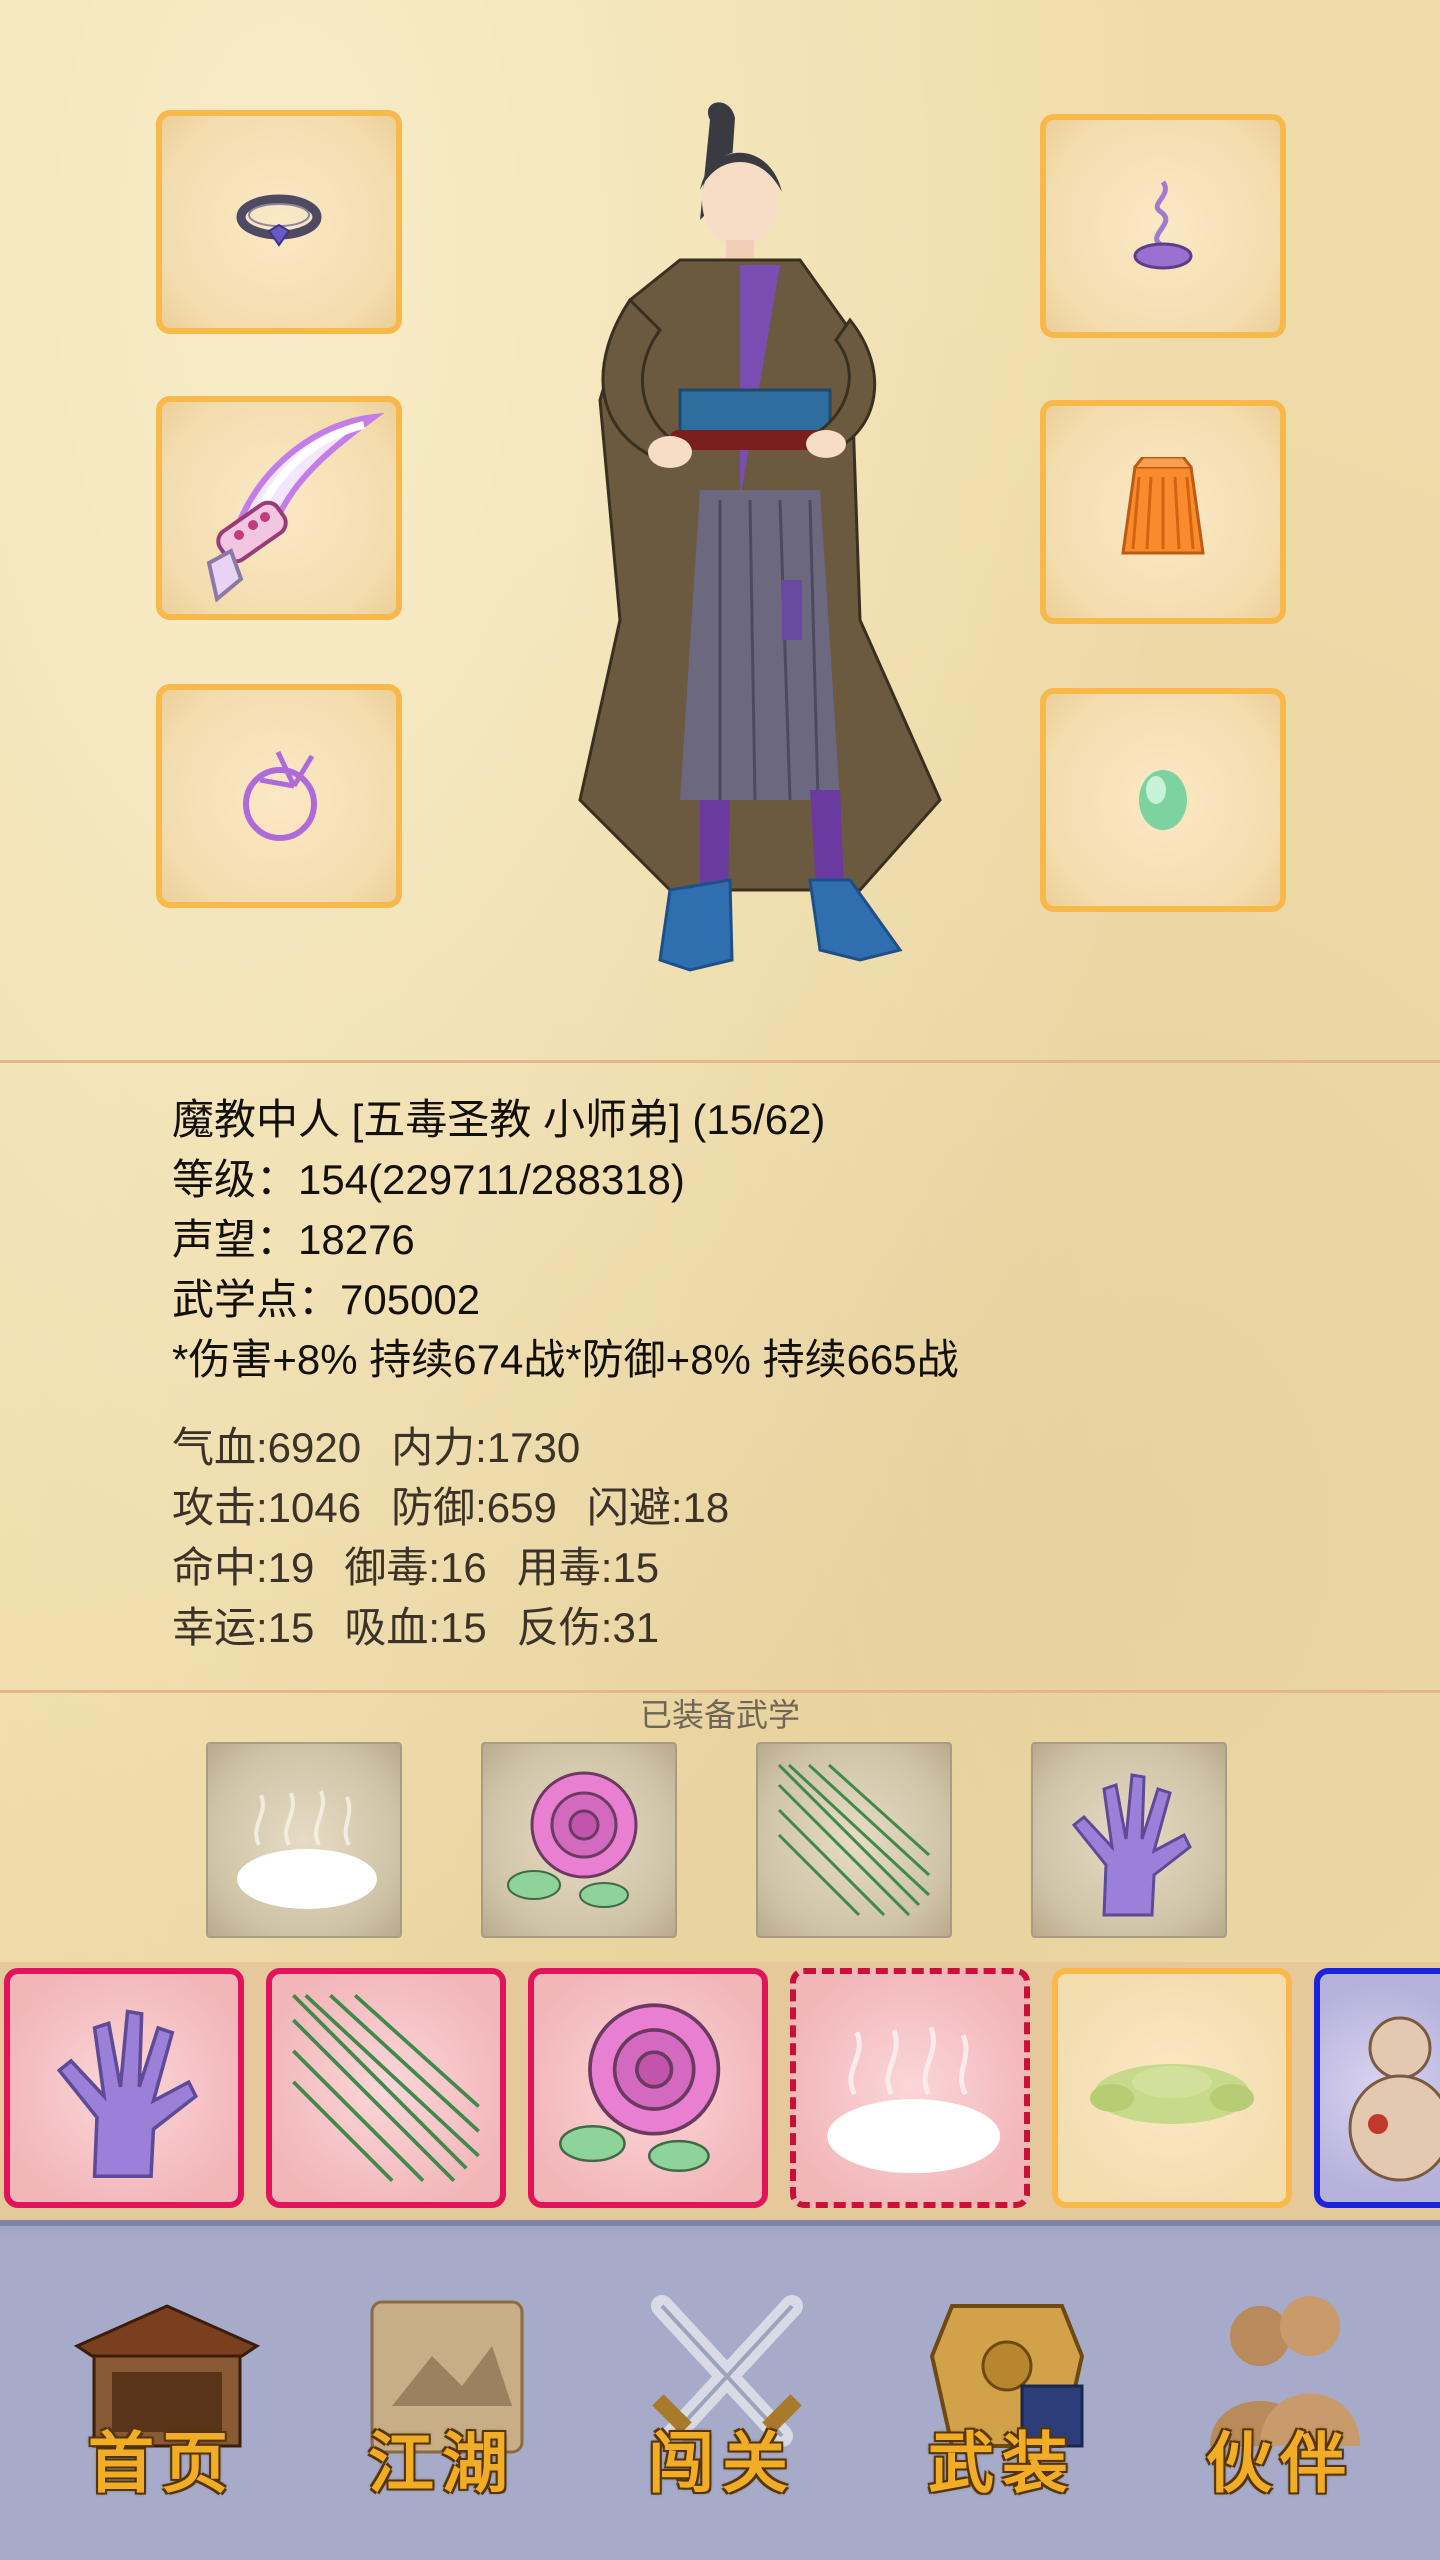  I want to click on equip-slot-robe, so click(1163, 512).